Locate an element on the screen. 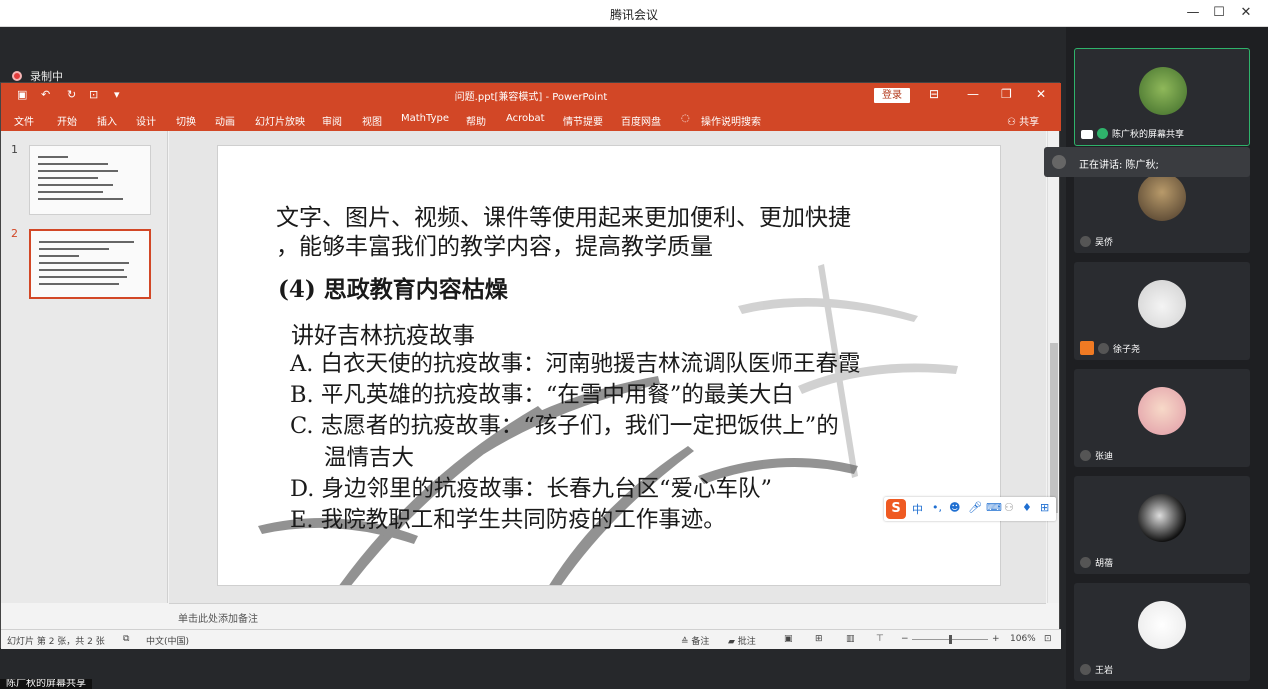 The height and width of the screenshot is (689, 1268). slide-item-c: C. 志愿者的抗疫故事：“孩子们，我们一定把饭供上”的 is located at coordinates (564, 426).